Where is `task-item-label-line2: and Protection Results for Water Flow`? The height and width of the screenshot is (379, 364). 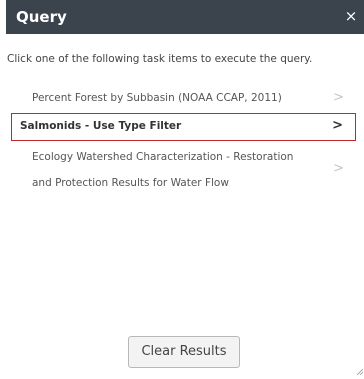
task-item-label-line2: and Protection Results for Water Flow is located at coordinates (130, 183).